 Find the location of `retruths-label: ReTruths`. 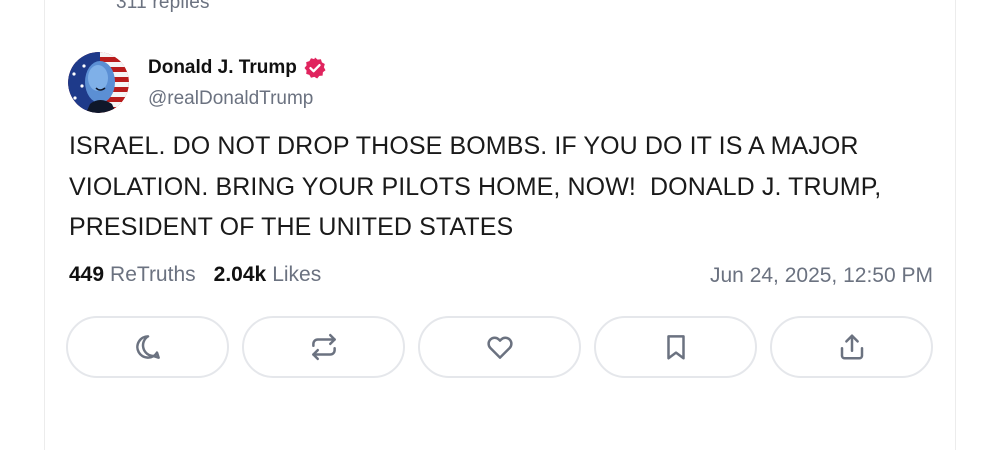

retruths-label: ReTruths is located at coordinates (153, 274).